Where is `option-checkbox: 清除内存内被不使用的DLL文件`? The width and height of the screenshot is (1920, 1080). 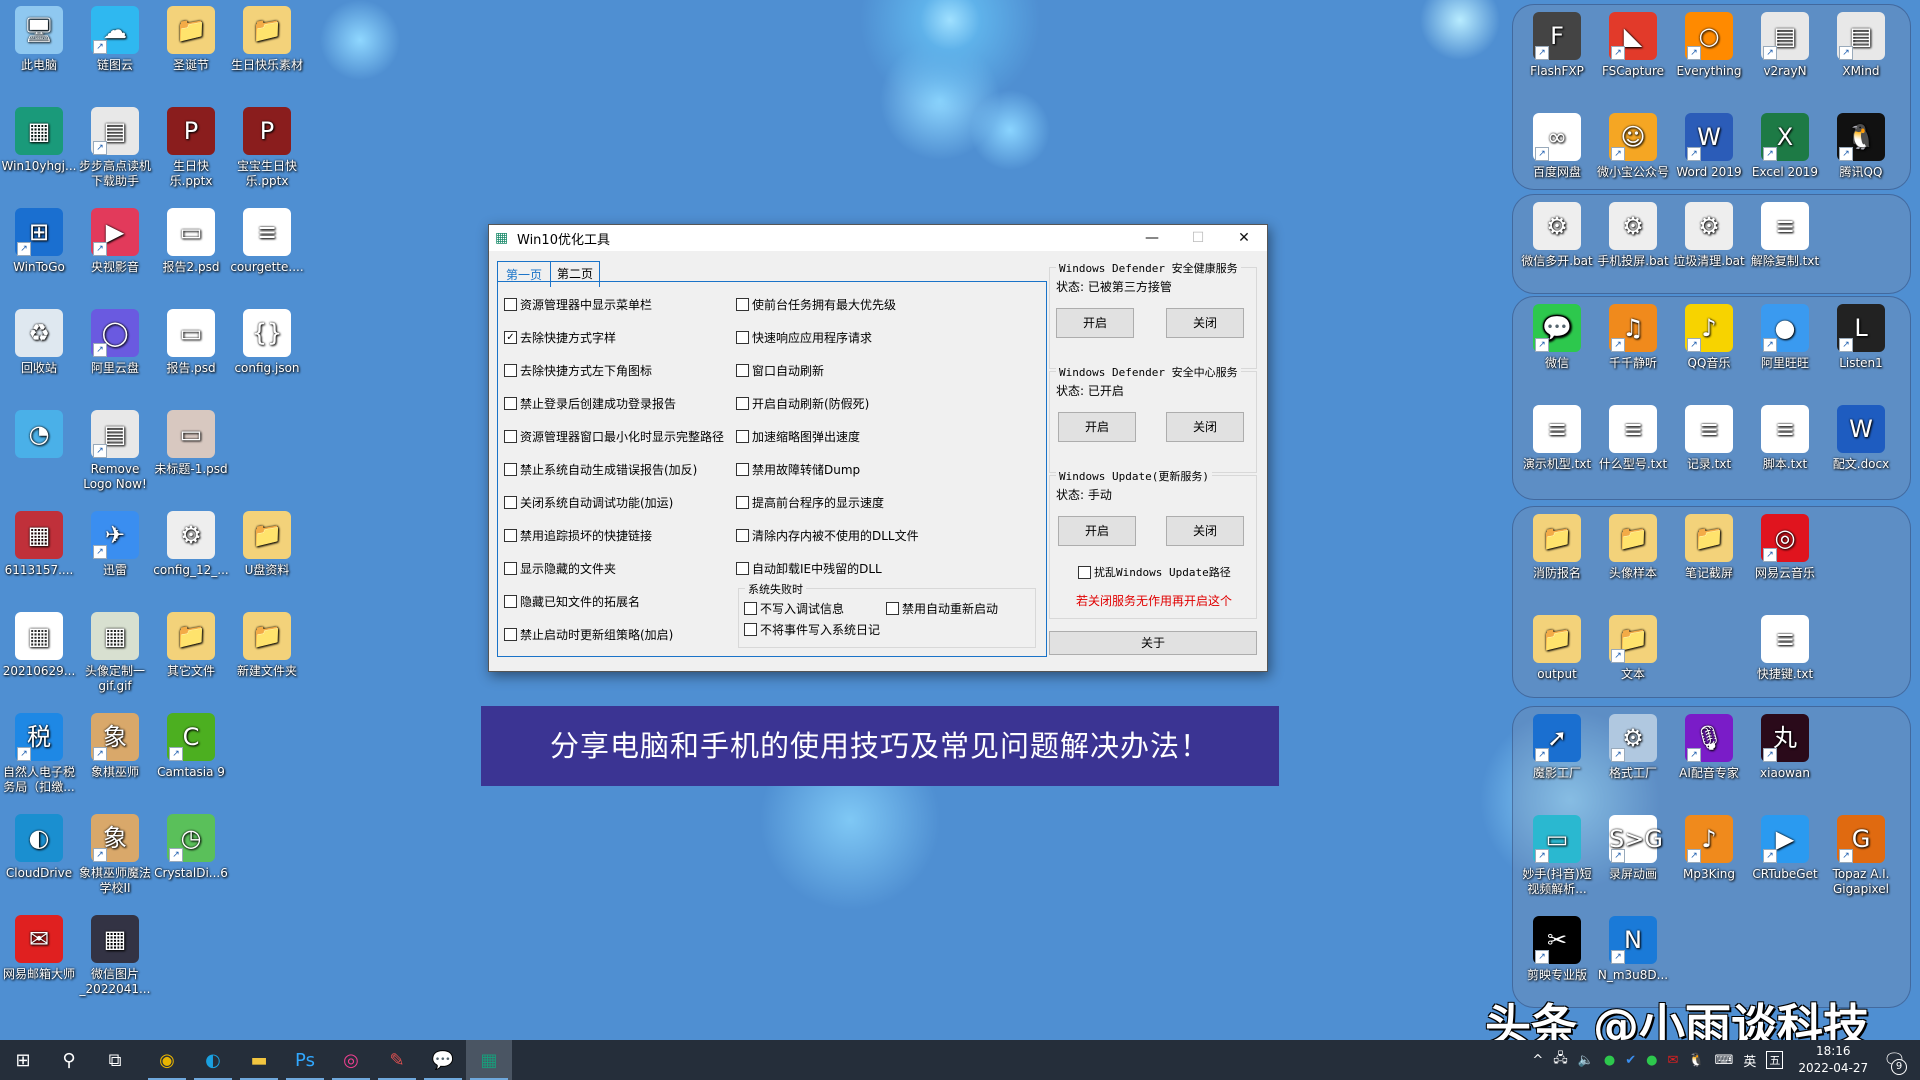
option-checkbox: 清除内存内被不使用的DLL文件 is located at coordinates (827, 535).